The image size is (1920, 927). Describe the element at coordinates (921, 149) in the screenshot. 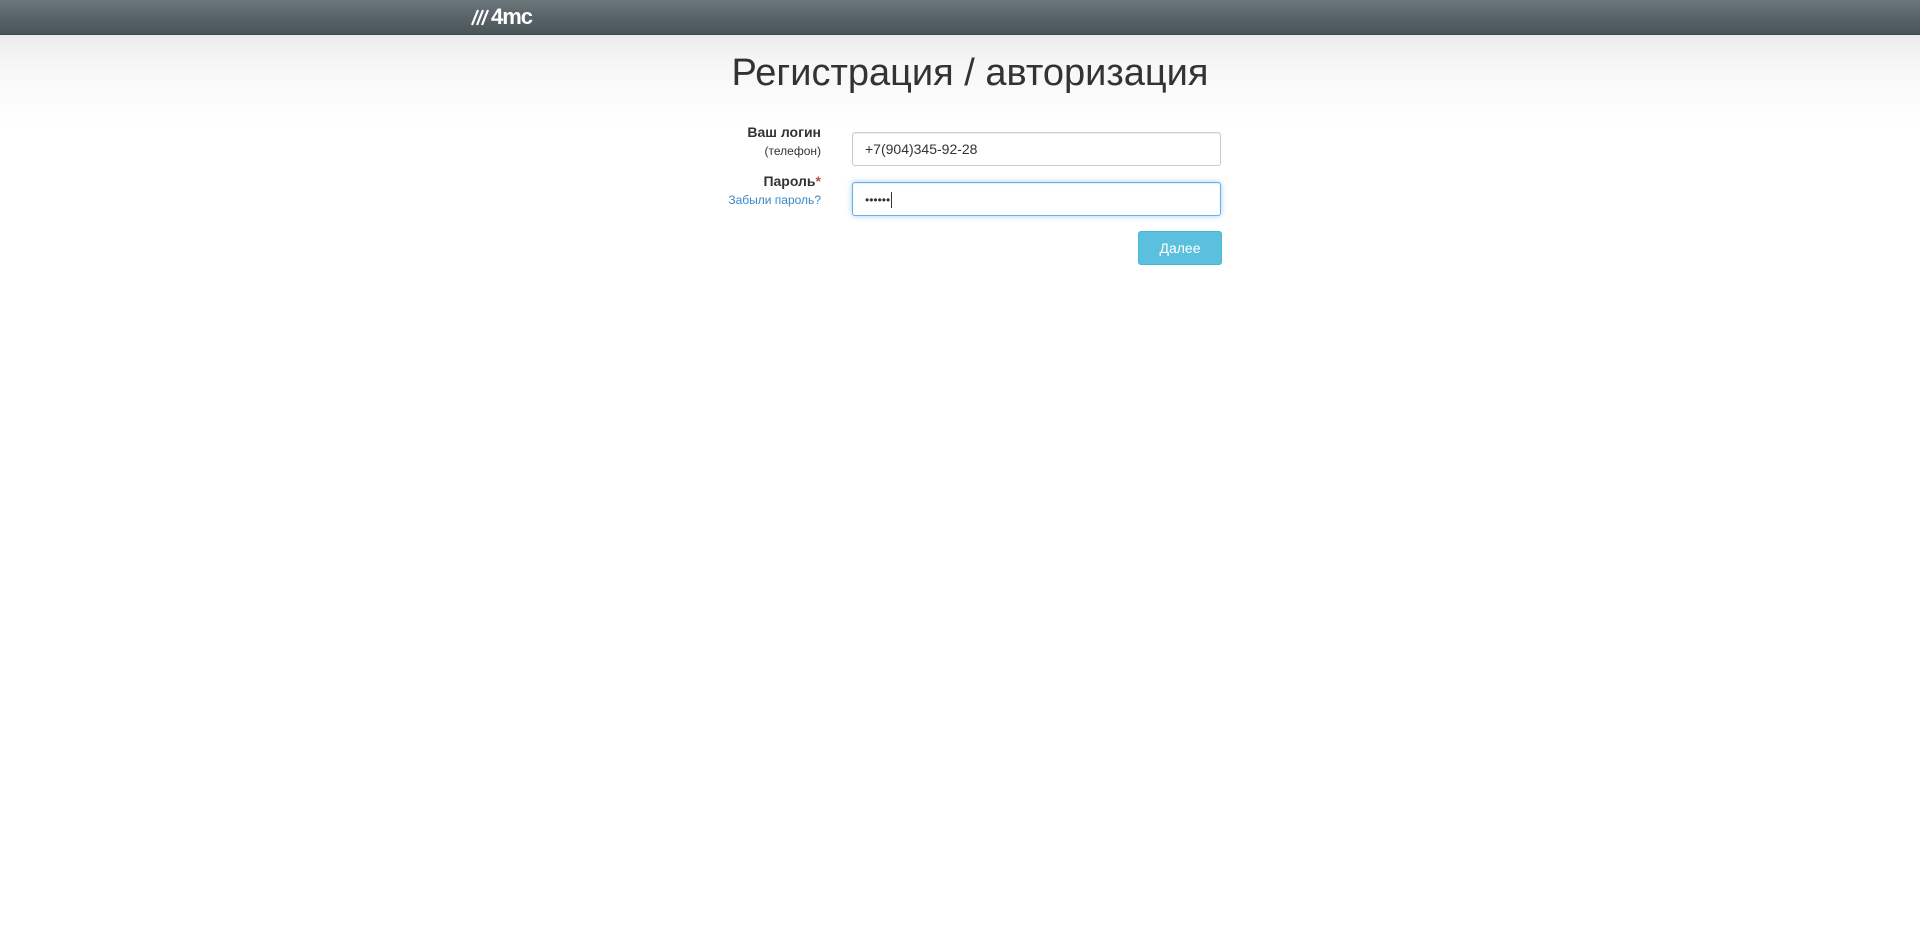

I see `login-input-value: +7(904)345-92-28` at that location.